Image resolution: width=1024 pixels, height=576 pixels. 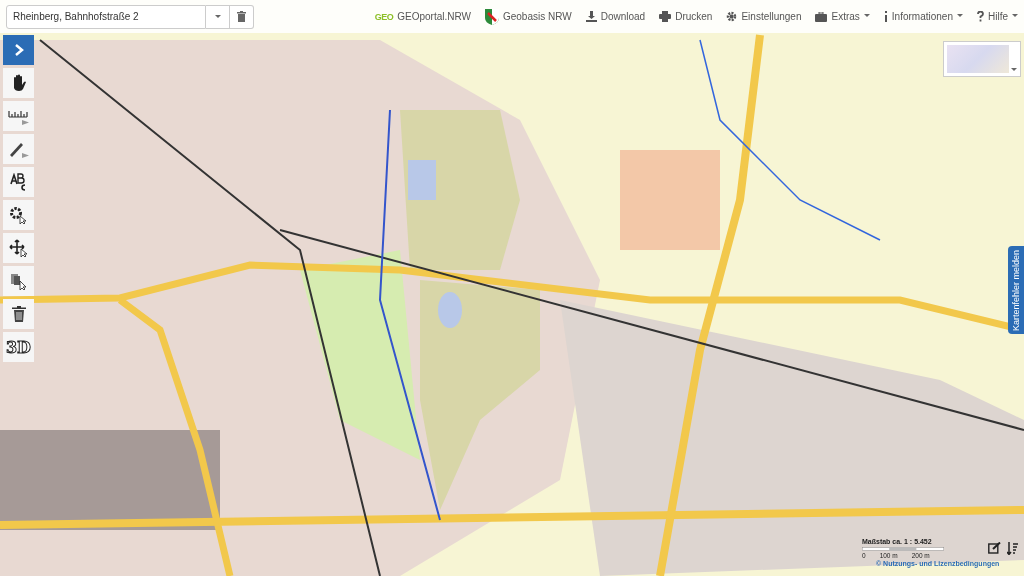 What do you see at coordinates (764, 16) in the screenshot?
I see `nav-link: Einstellungen` at bounding box center [764, 16].